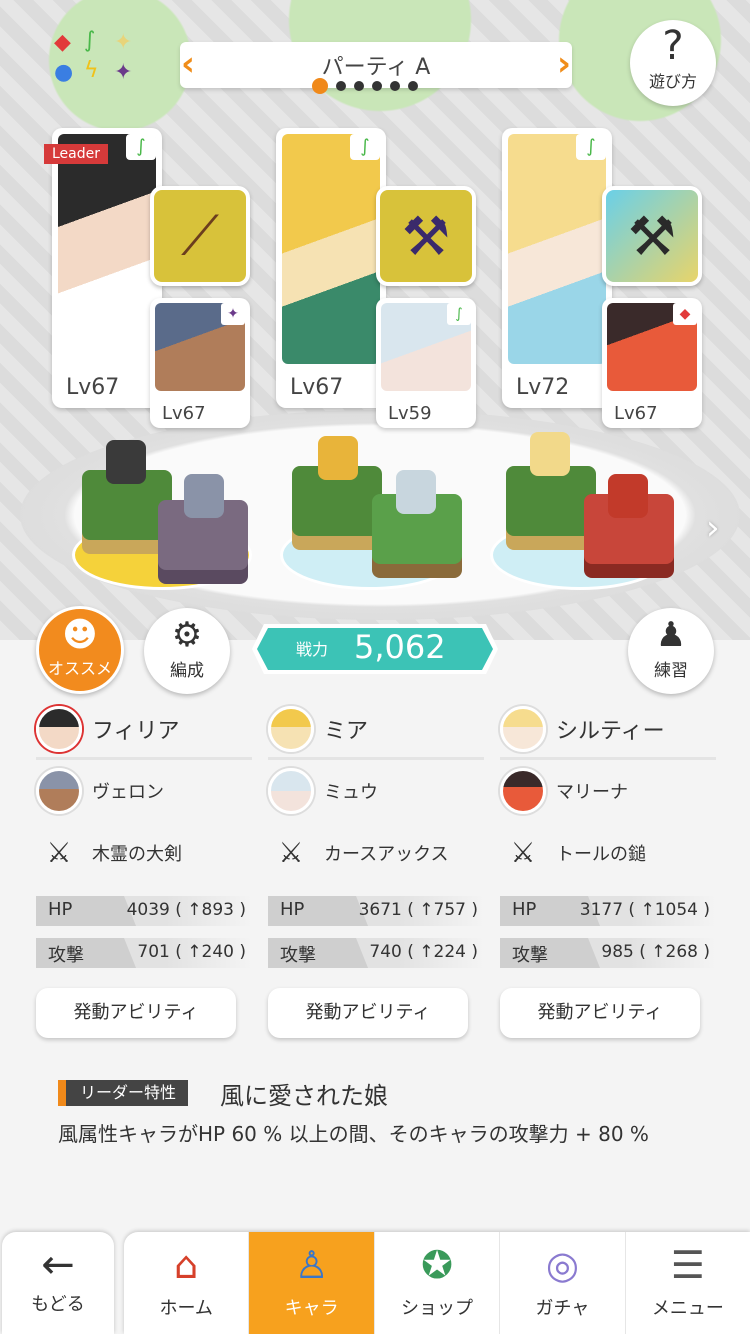 The height and width of the screenshot is (1334, 750). I want to click on sub-character-card-1: ✦ Lv67, so click(200, 363).